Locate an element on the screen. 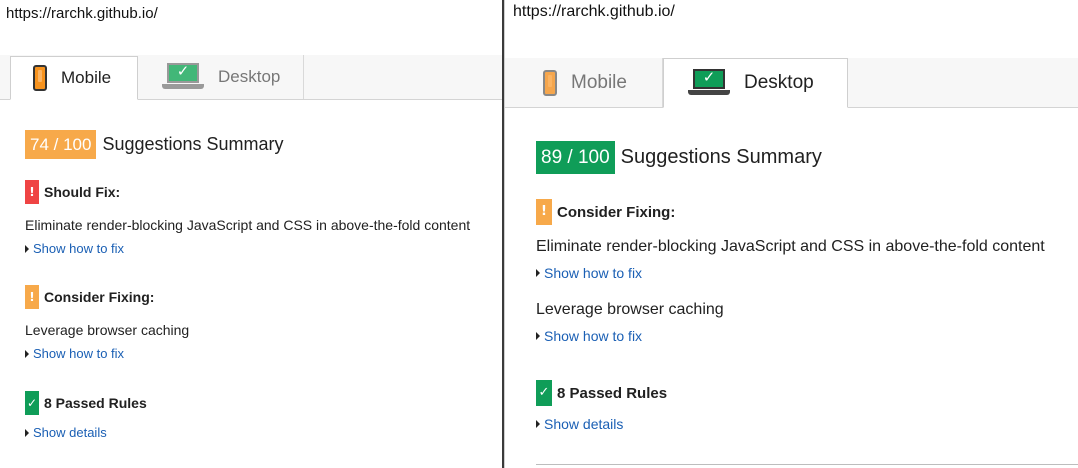  score-summary: 74 / 100 Suggestions Summary is located at coordinates (154, 144).